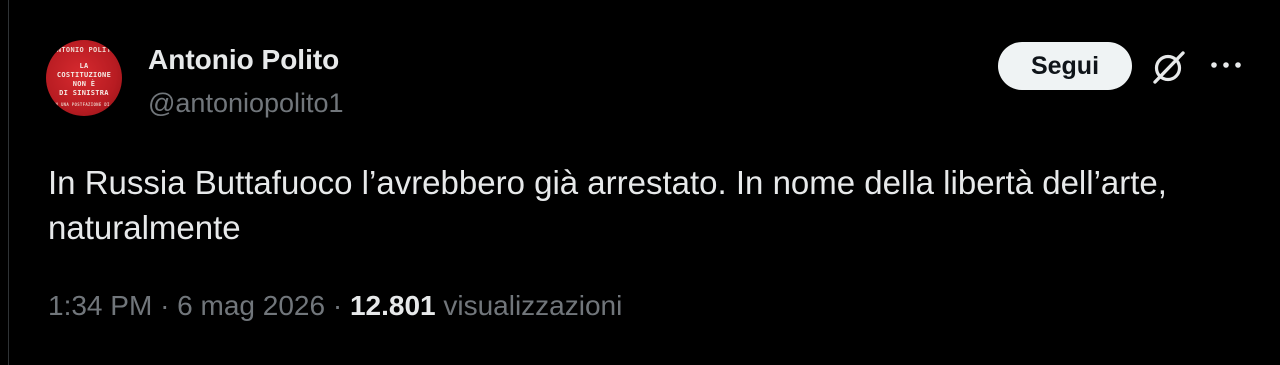  I want to click on author-handle: @antoniopolito1, so click(246, 103).